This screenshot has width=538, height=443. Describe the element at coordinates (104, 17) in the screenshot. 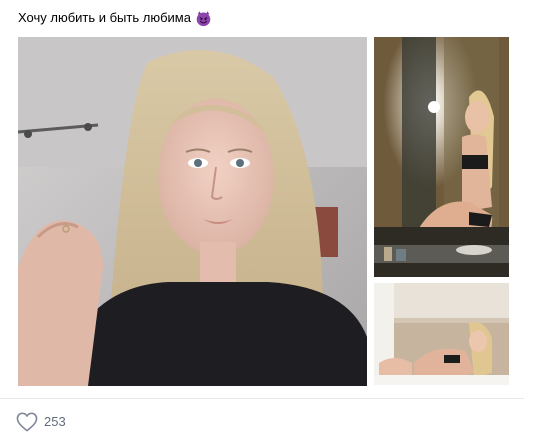

I see `post-text-content: Хочу любить и быть любима` at that location.